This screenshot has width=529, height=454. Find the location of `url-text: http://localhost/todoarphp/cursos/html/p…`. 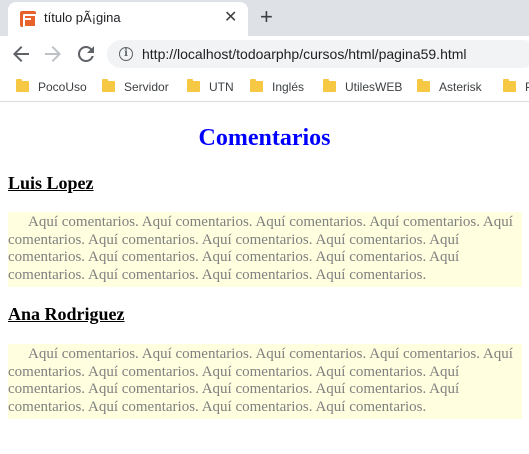

url-text: http://localhost/todoarphp/cursos/html/p… is located at coordinates (304, 54).